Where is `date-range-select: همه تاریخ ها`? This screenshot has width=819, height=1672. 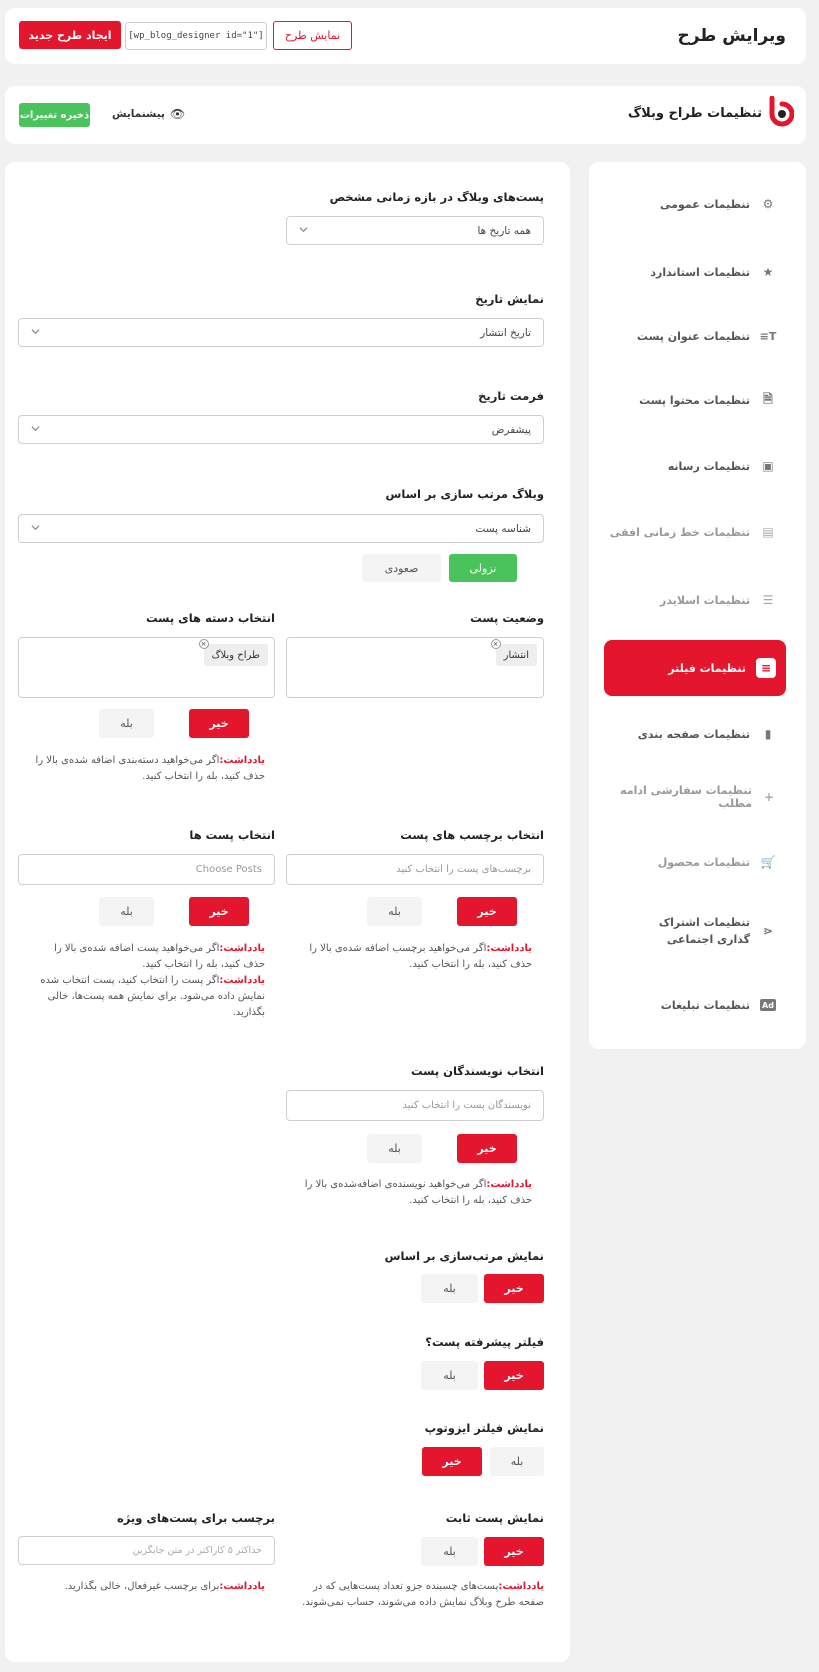
date-range-select: همه تاریخ ها is located at coordinates (415, 230).